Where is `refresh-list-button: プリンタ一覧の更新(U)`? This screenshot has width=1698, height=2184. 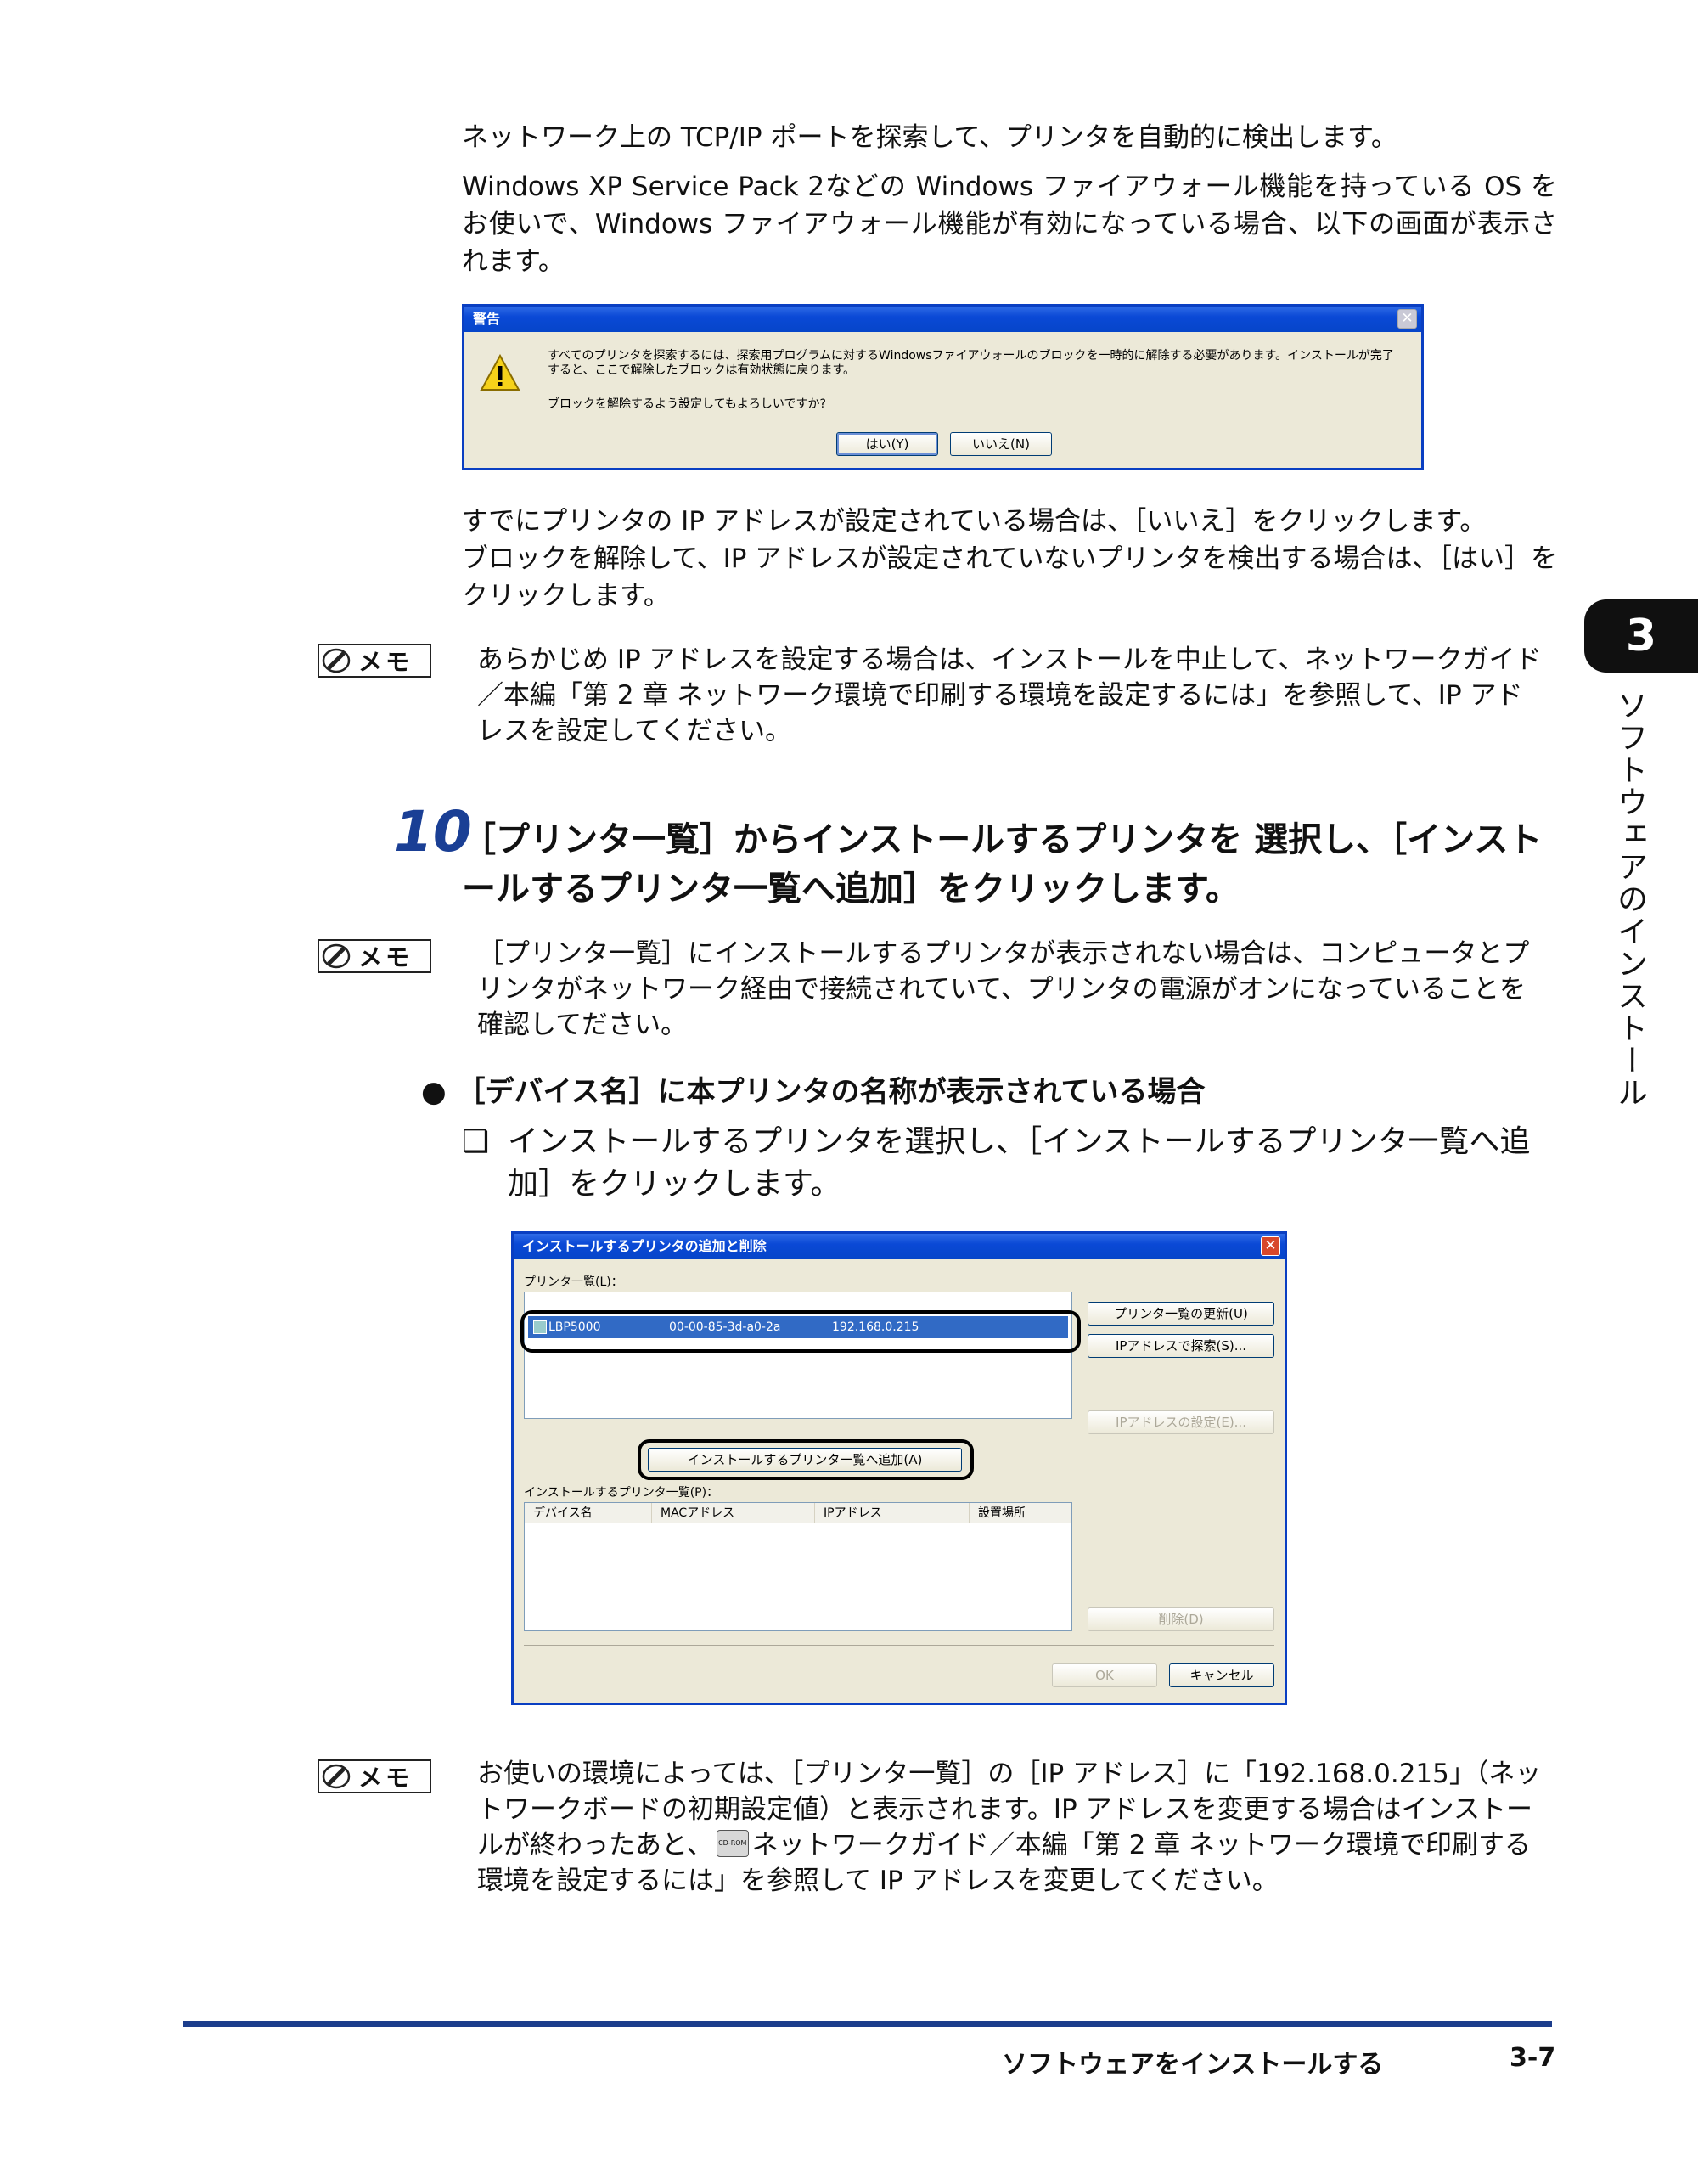 refresh-list-button: プリンタ一覧の更新(U) is located at coordinates (1181, 1314).